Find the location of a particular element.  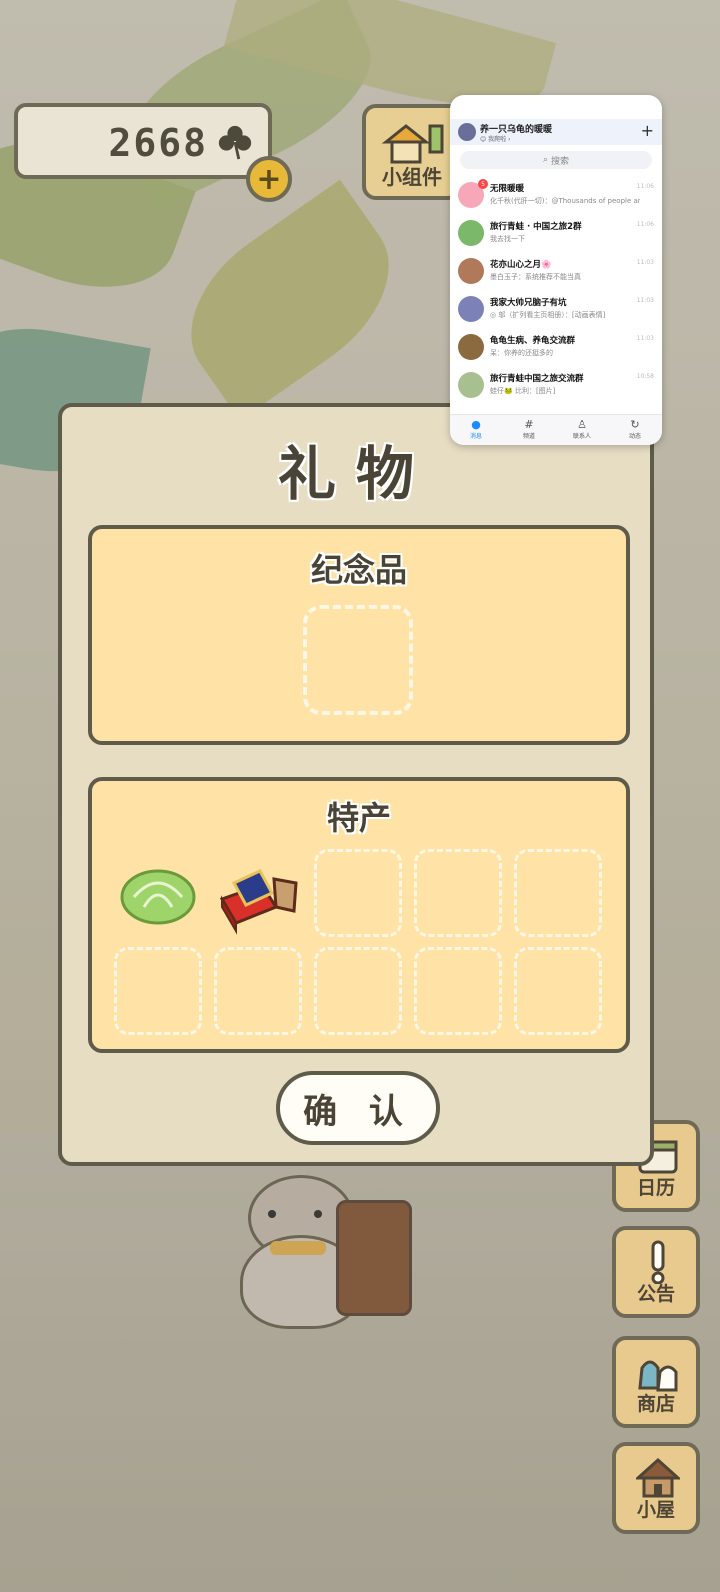

souvenir-panel: 纪念品 is located at coordinates (359, 635).